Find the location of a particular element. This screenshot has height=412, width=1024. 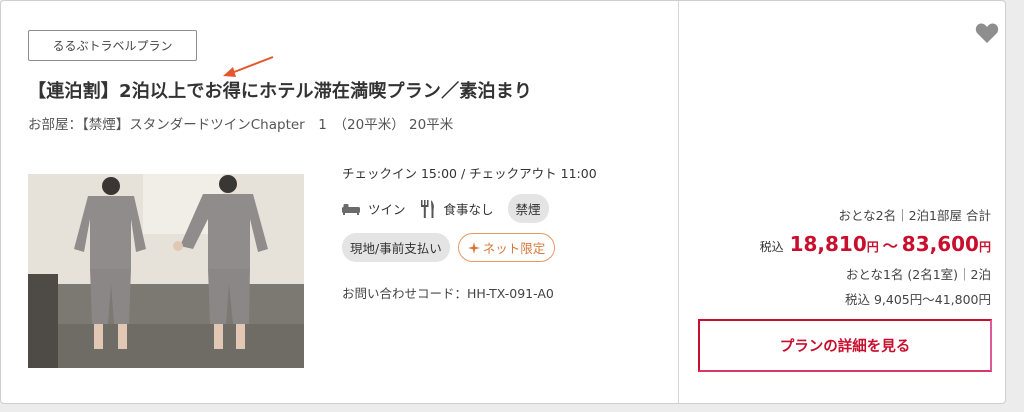

amenity-tags: ツイン 食事なし 禁煙 is located at coordinates (445, 208).